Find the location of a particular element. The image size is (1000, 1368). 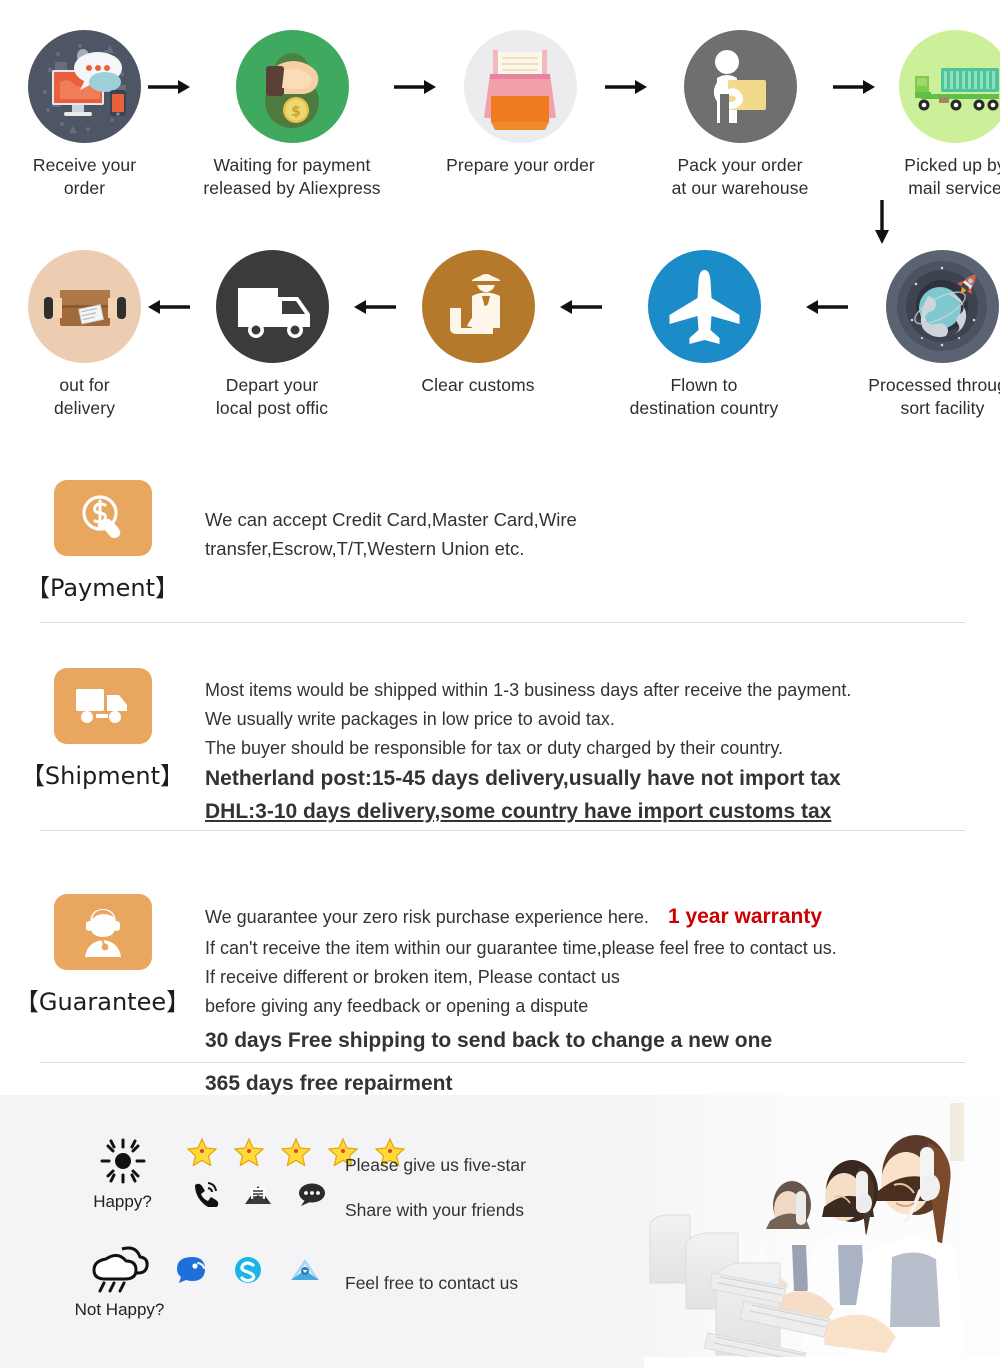

warranty-badge: 1 year warranty is located at coordinates (745, 916).